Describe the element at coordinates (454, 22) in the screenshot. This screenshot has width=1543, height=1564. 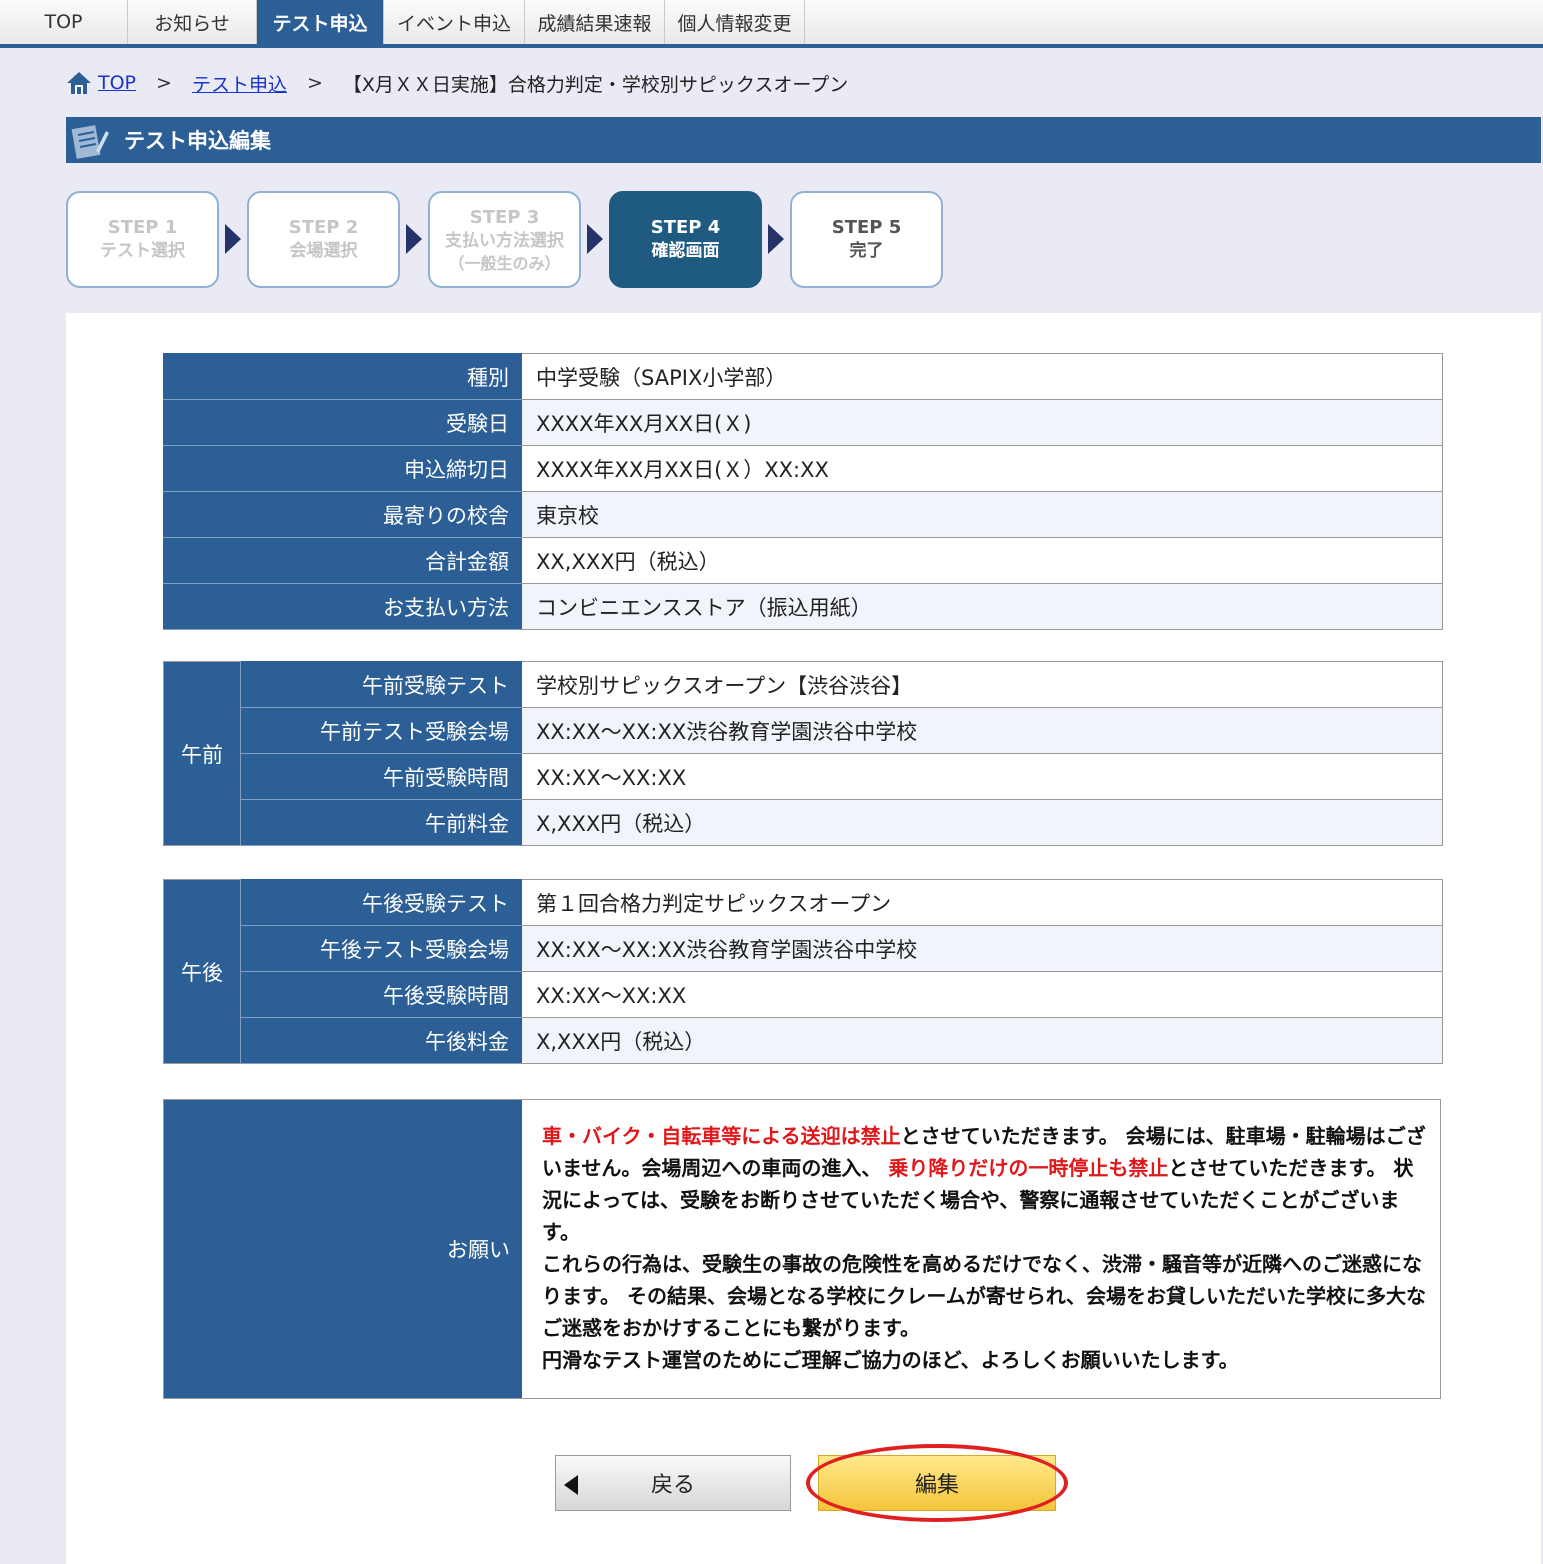
I see `nav-tab-event-application: イベント申込` at that location.